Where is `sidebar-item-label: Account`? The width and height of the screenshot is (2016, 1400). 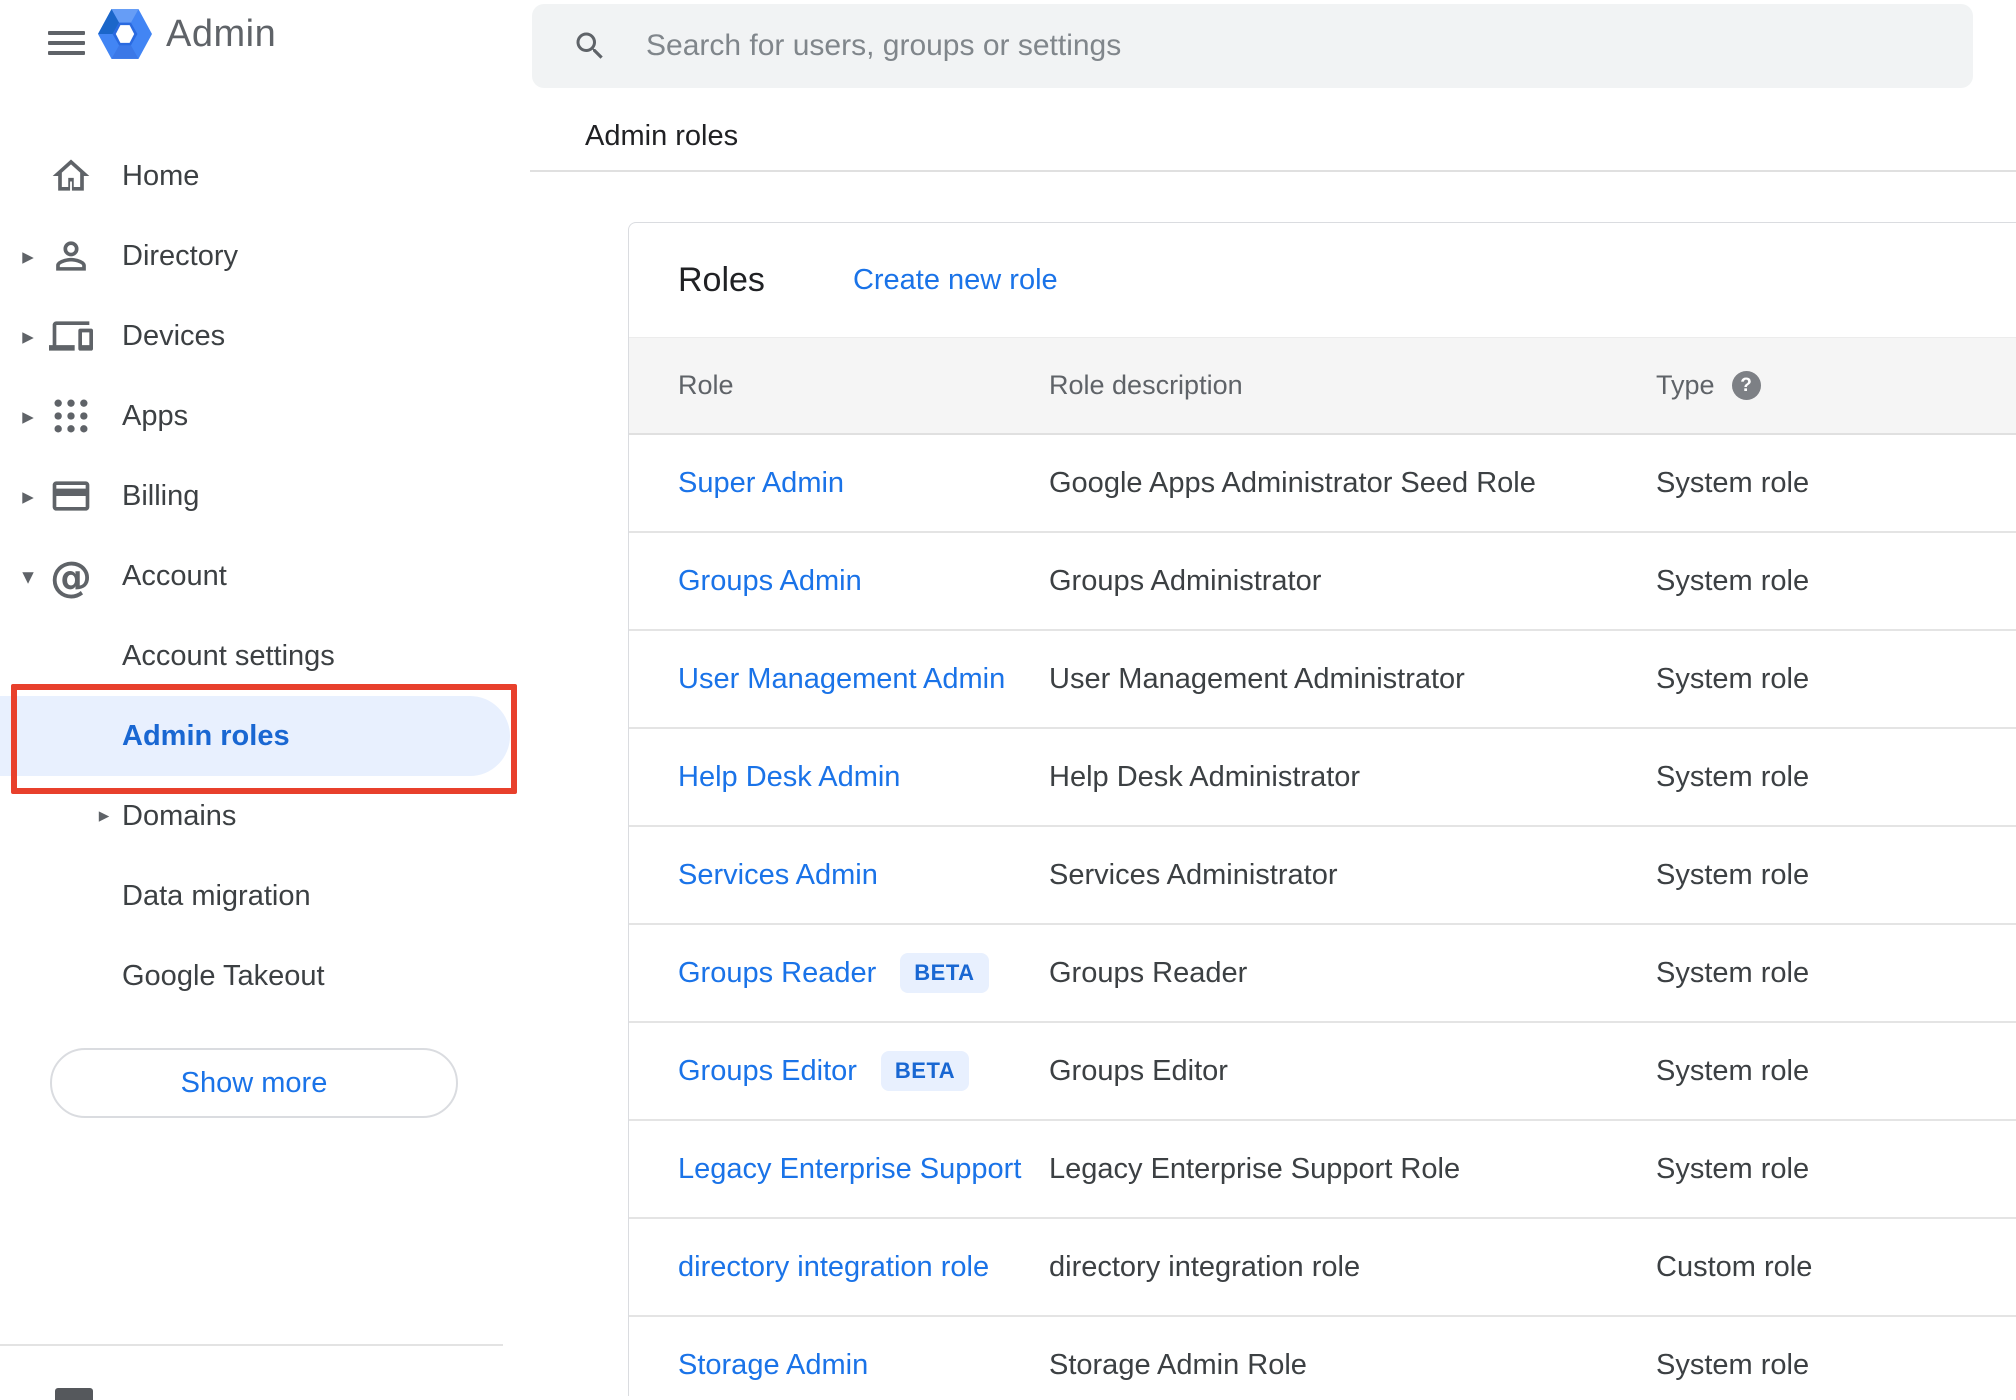 sidebar-item-label: Account is located at coordinates (174, 575).